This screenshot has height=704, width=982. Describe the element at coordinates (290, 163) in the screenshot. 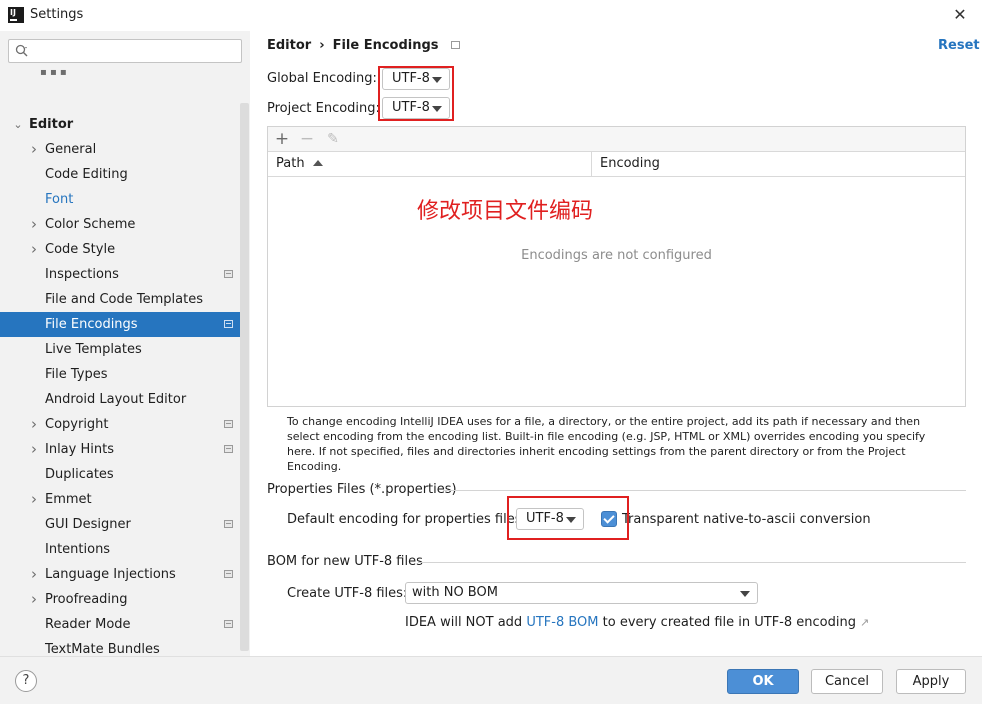

I see `column-header-label: Path` at that location.